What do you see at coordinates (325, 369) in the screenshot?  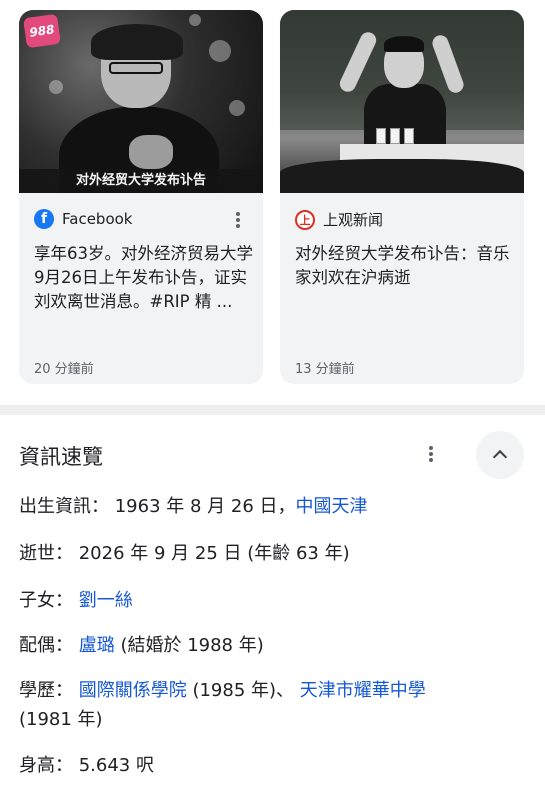 I see `news-timestamp: 13 分鐘前` at bounding box center [325, 369].